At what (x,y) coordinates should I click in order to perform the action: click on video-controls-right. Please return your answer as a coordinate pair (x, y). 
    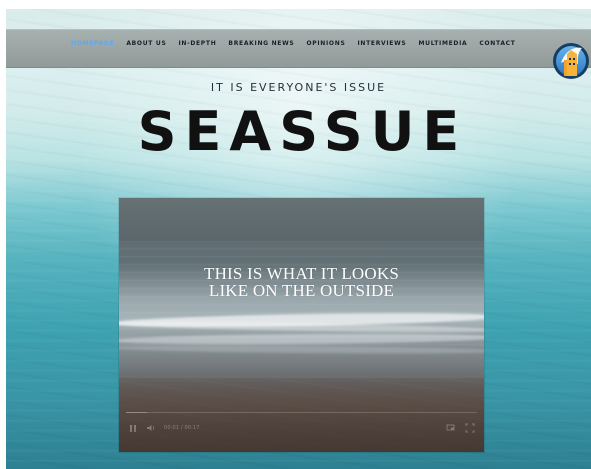
    Looking at the image, I should click on (460, 428).